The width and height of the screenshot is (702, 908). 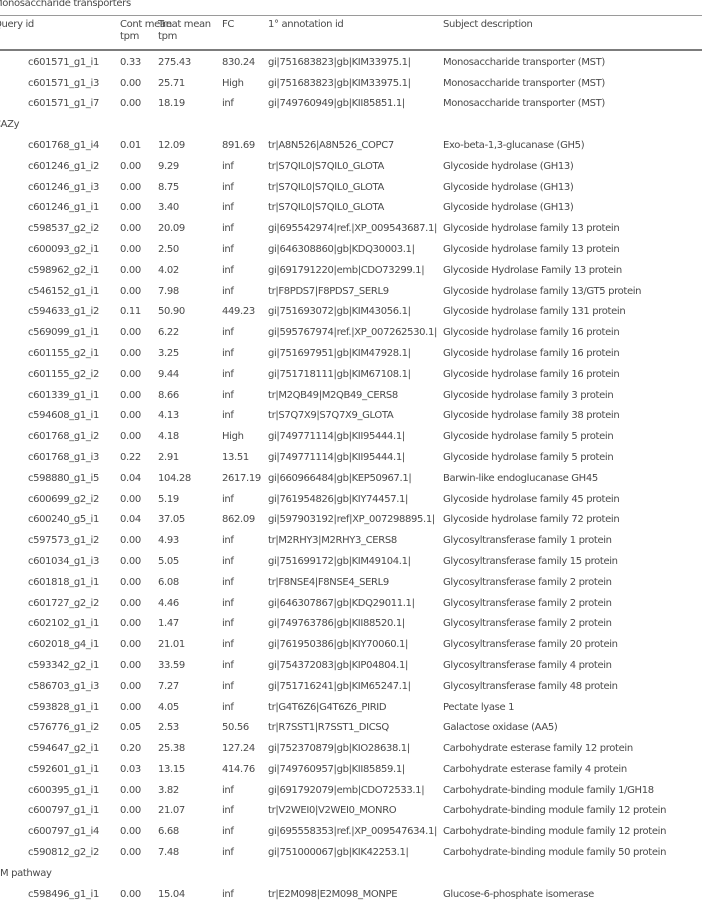 What do you see at coordinates (332, 541) in the screenshot?
I see `cell-annotation-id: tr|M2RHY3|M2RHY3_CERS8` at bounding box center [332, 541].